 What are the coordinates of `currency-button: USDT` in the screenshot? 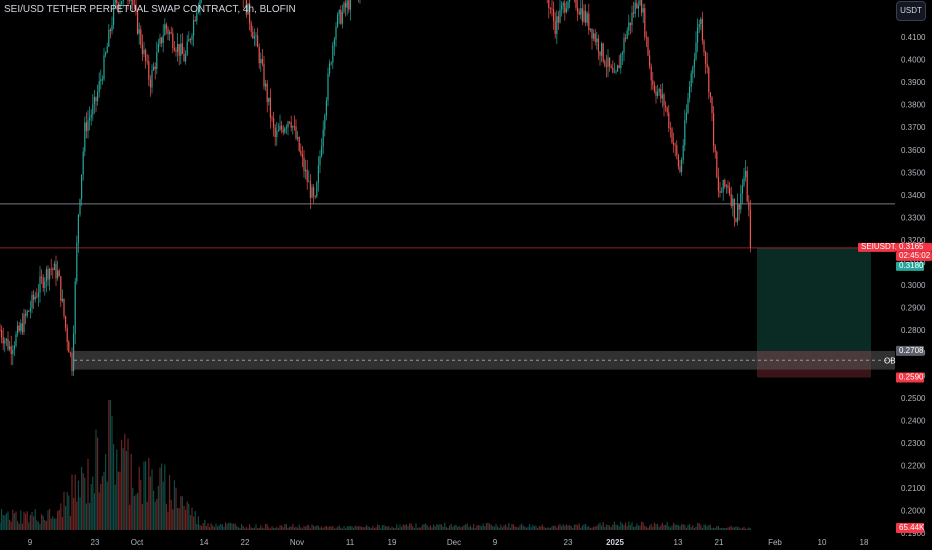 It's located at (911, 11).